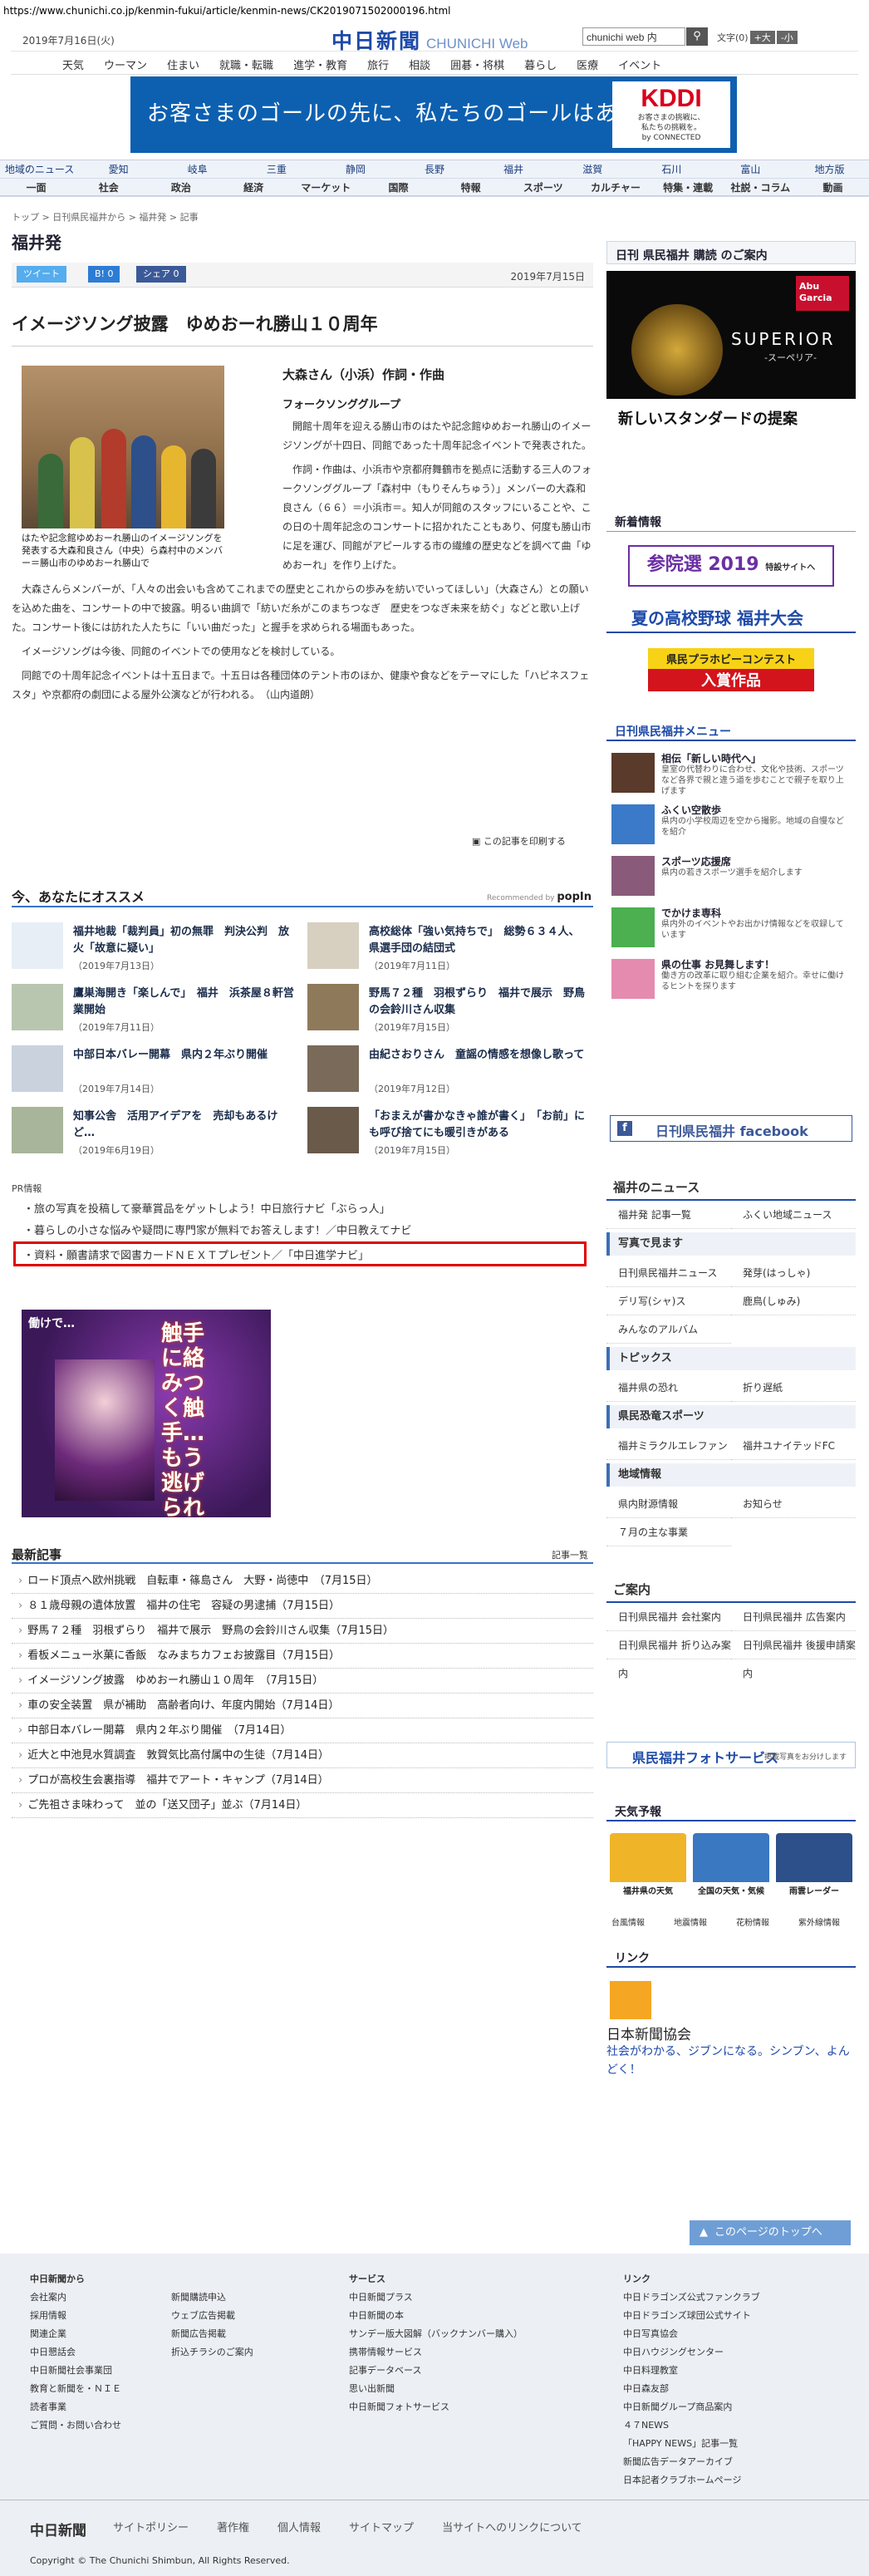 This screenshot has width=869, height=2576. Describe the element at coordinates (429, 40) in the screenshot. I see `site-logo: 中日新聞 CHUNICHI Web` at that location.